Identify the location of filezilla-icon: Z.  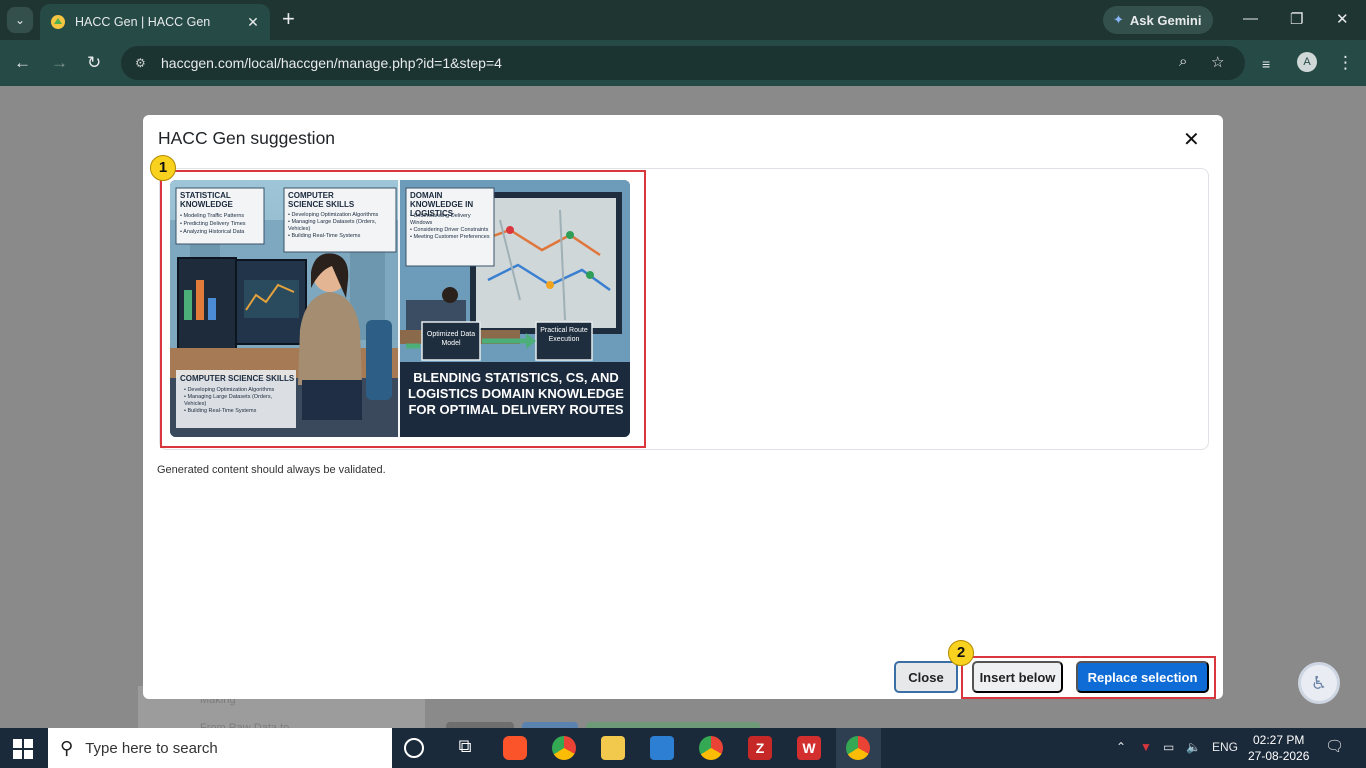
(760, 748).